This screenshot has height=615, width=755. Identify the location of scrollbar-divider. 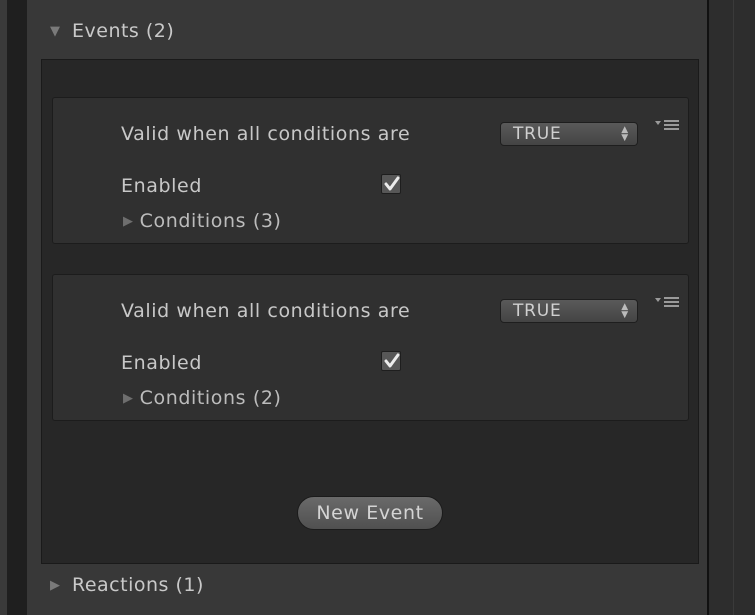
(733, 307).